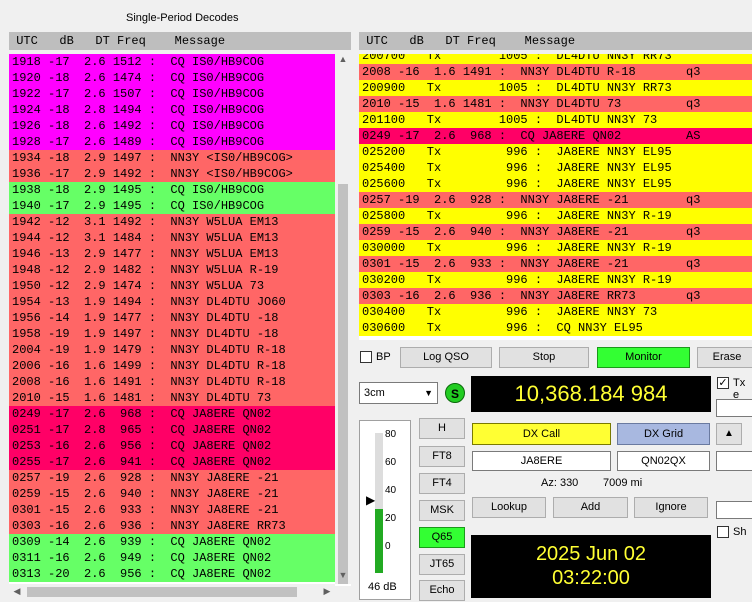  Describe the element at coordinates (180, 142) in the screenshot. I see `decode-row: 1928 -17 2.6 1489 : CQ IS0/HB9COG` at that location.